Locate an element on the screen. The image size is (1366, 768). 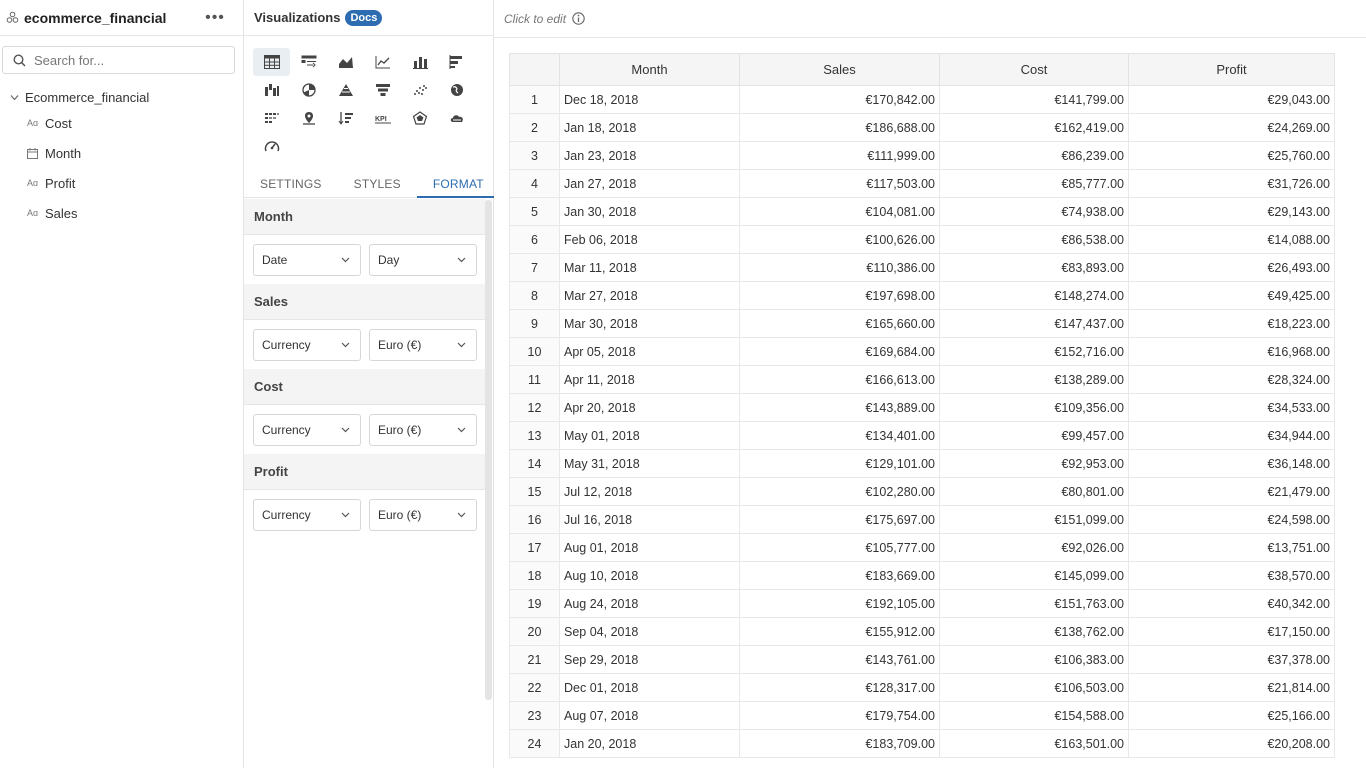
sales-cell: €129,101.00 is located at coordinates (839, 463).